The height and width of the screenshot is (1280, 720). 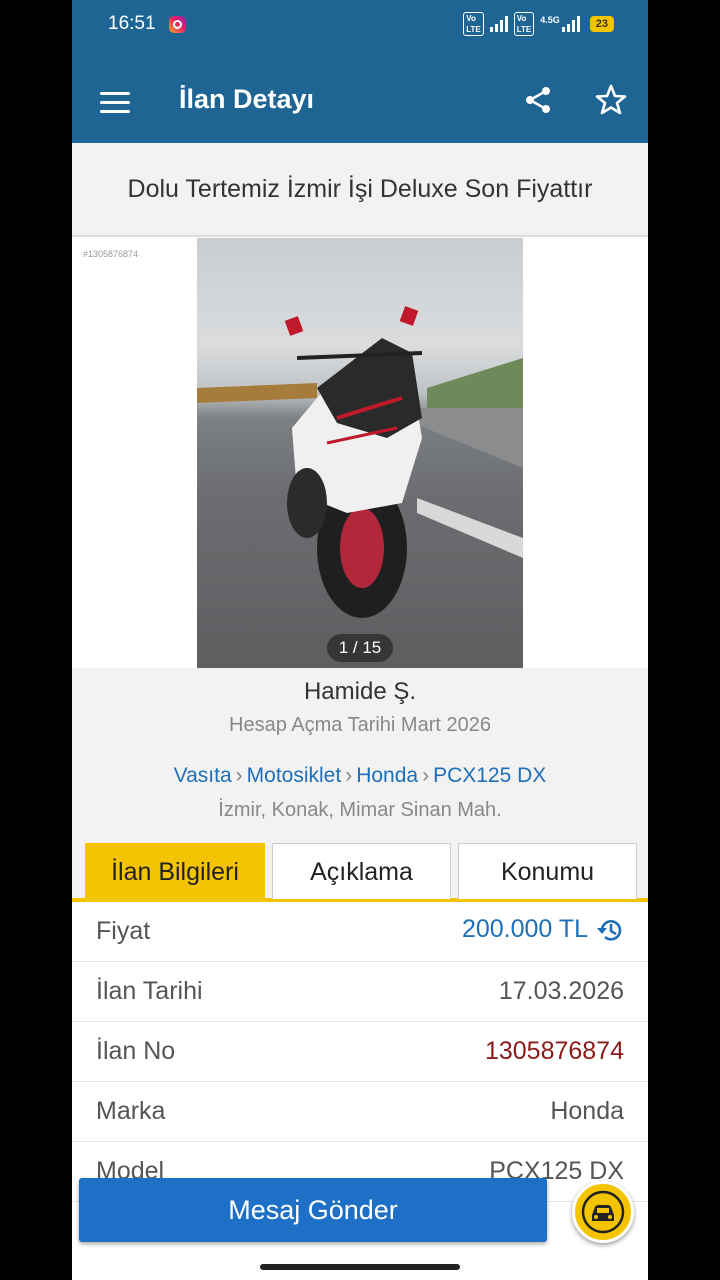 I want to click on info-key: İlan No, so click(x=136, y=1051).